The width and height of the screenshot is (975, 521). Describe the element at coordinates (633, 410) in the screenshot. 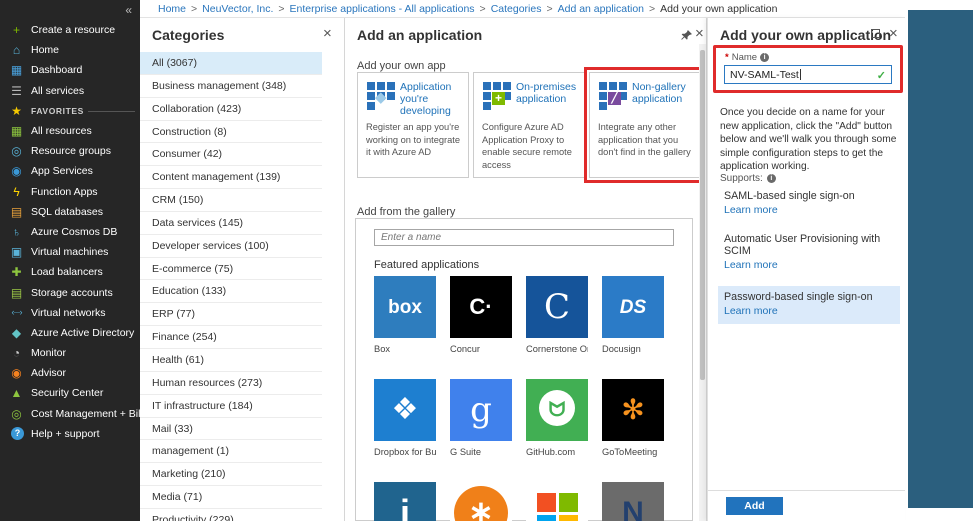

I see `featured-app-logo: ✻` at that location.